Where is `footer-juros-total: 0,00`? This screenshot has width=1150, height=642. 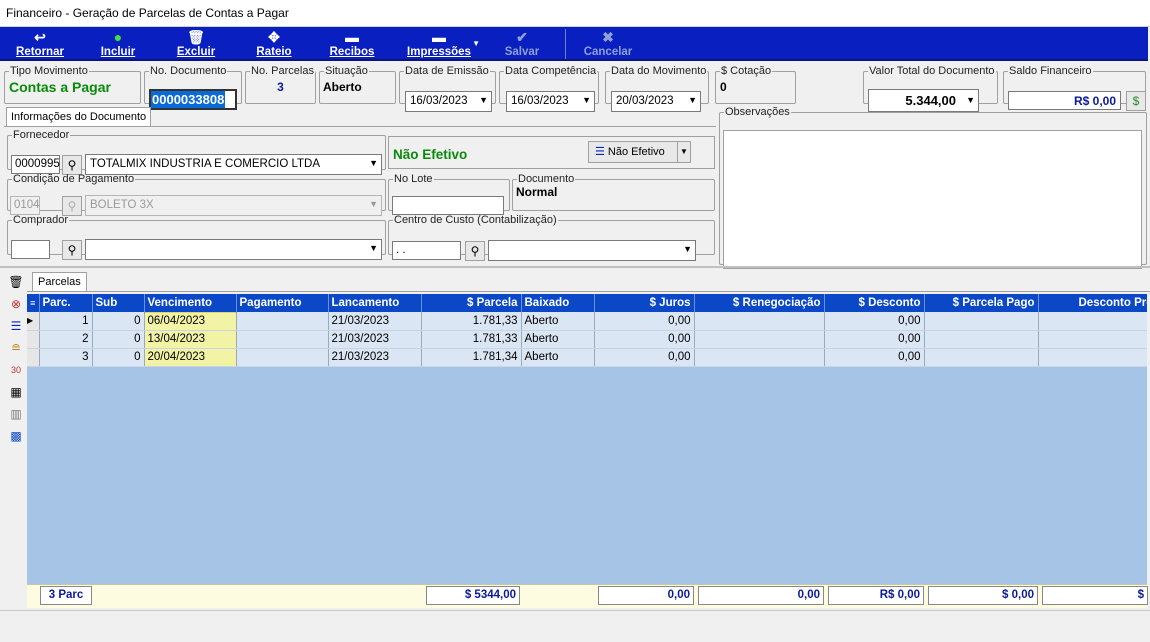 footer-juros-total: 0,00 is located at coordinates (646, 595).